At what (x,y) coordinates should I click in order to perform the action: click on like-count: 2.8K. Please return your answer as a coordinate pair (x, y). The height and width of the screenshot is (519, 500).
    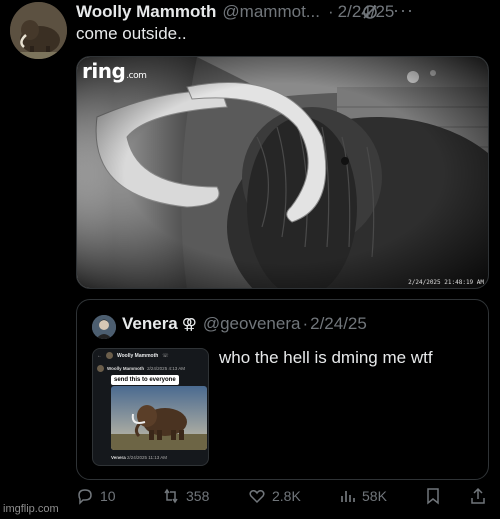
    Looking at the image, I should click on (286, 496).